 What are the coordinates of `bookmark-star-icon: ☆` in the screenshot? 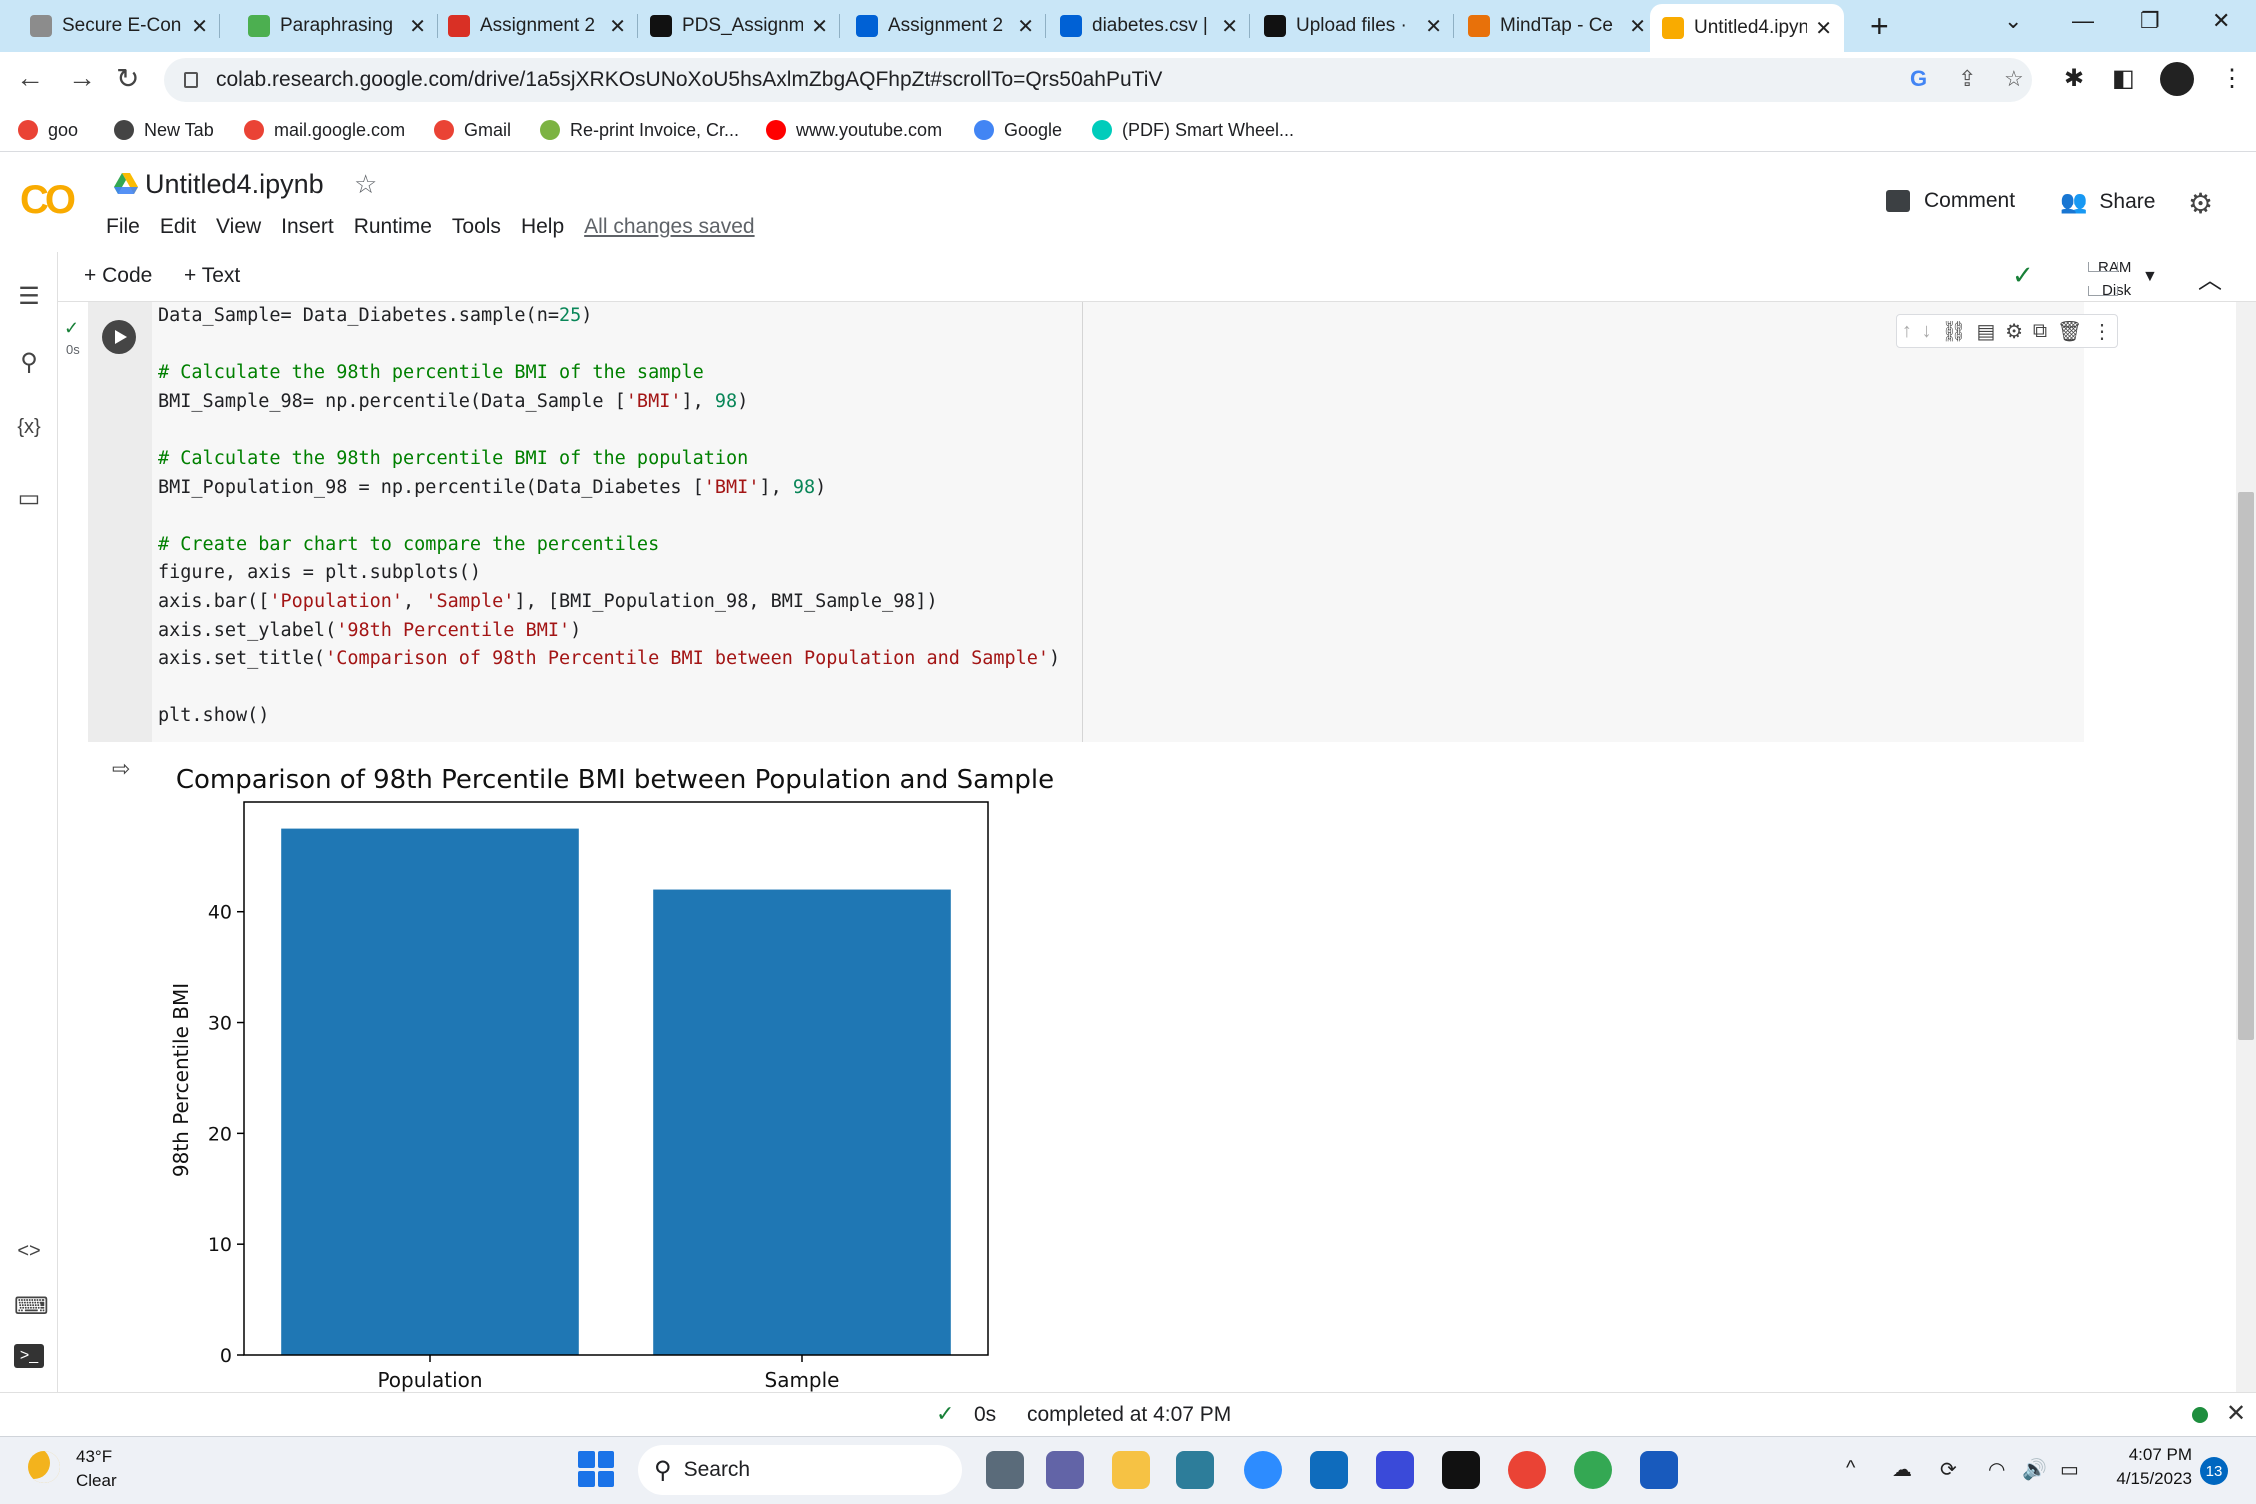 It's located at (2014, 79).